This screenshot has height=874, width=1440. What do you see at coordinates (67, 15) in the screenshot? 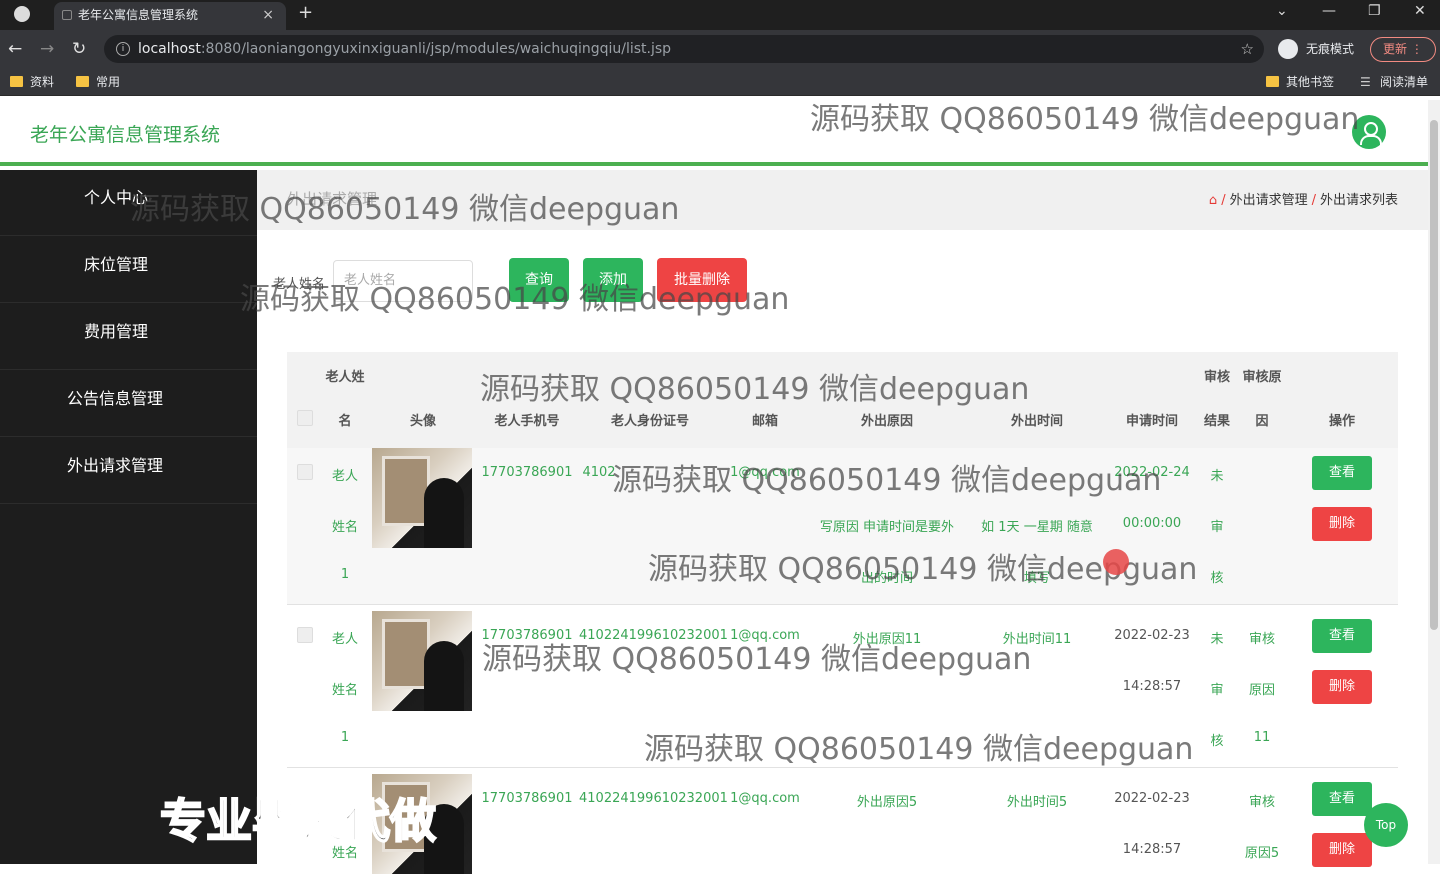
I see `tab-favicon-icon` at bounding box center [67, 15].